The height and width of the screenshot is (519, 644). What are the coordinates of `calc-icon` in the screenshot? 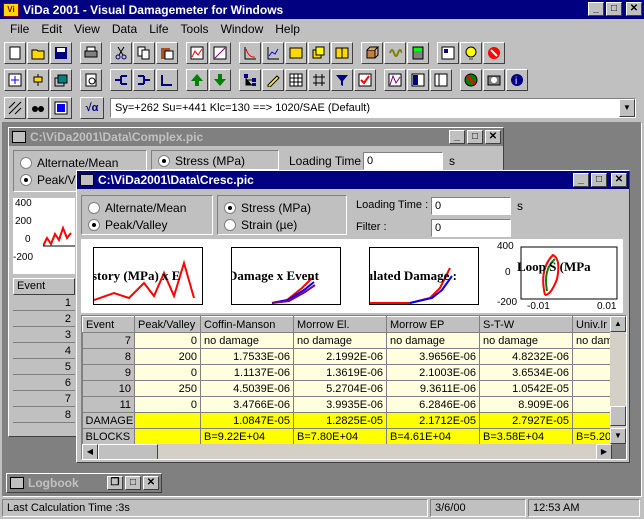 It's located at (418, 53).